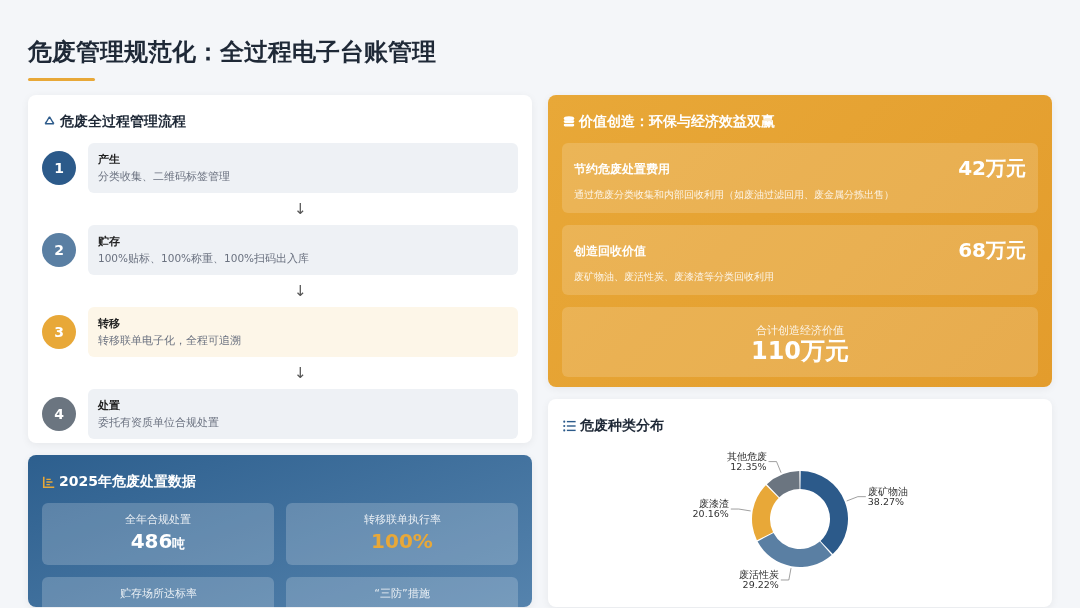  I want to click on stat-label: 全年合规处置, so click(158, 519).